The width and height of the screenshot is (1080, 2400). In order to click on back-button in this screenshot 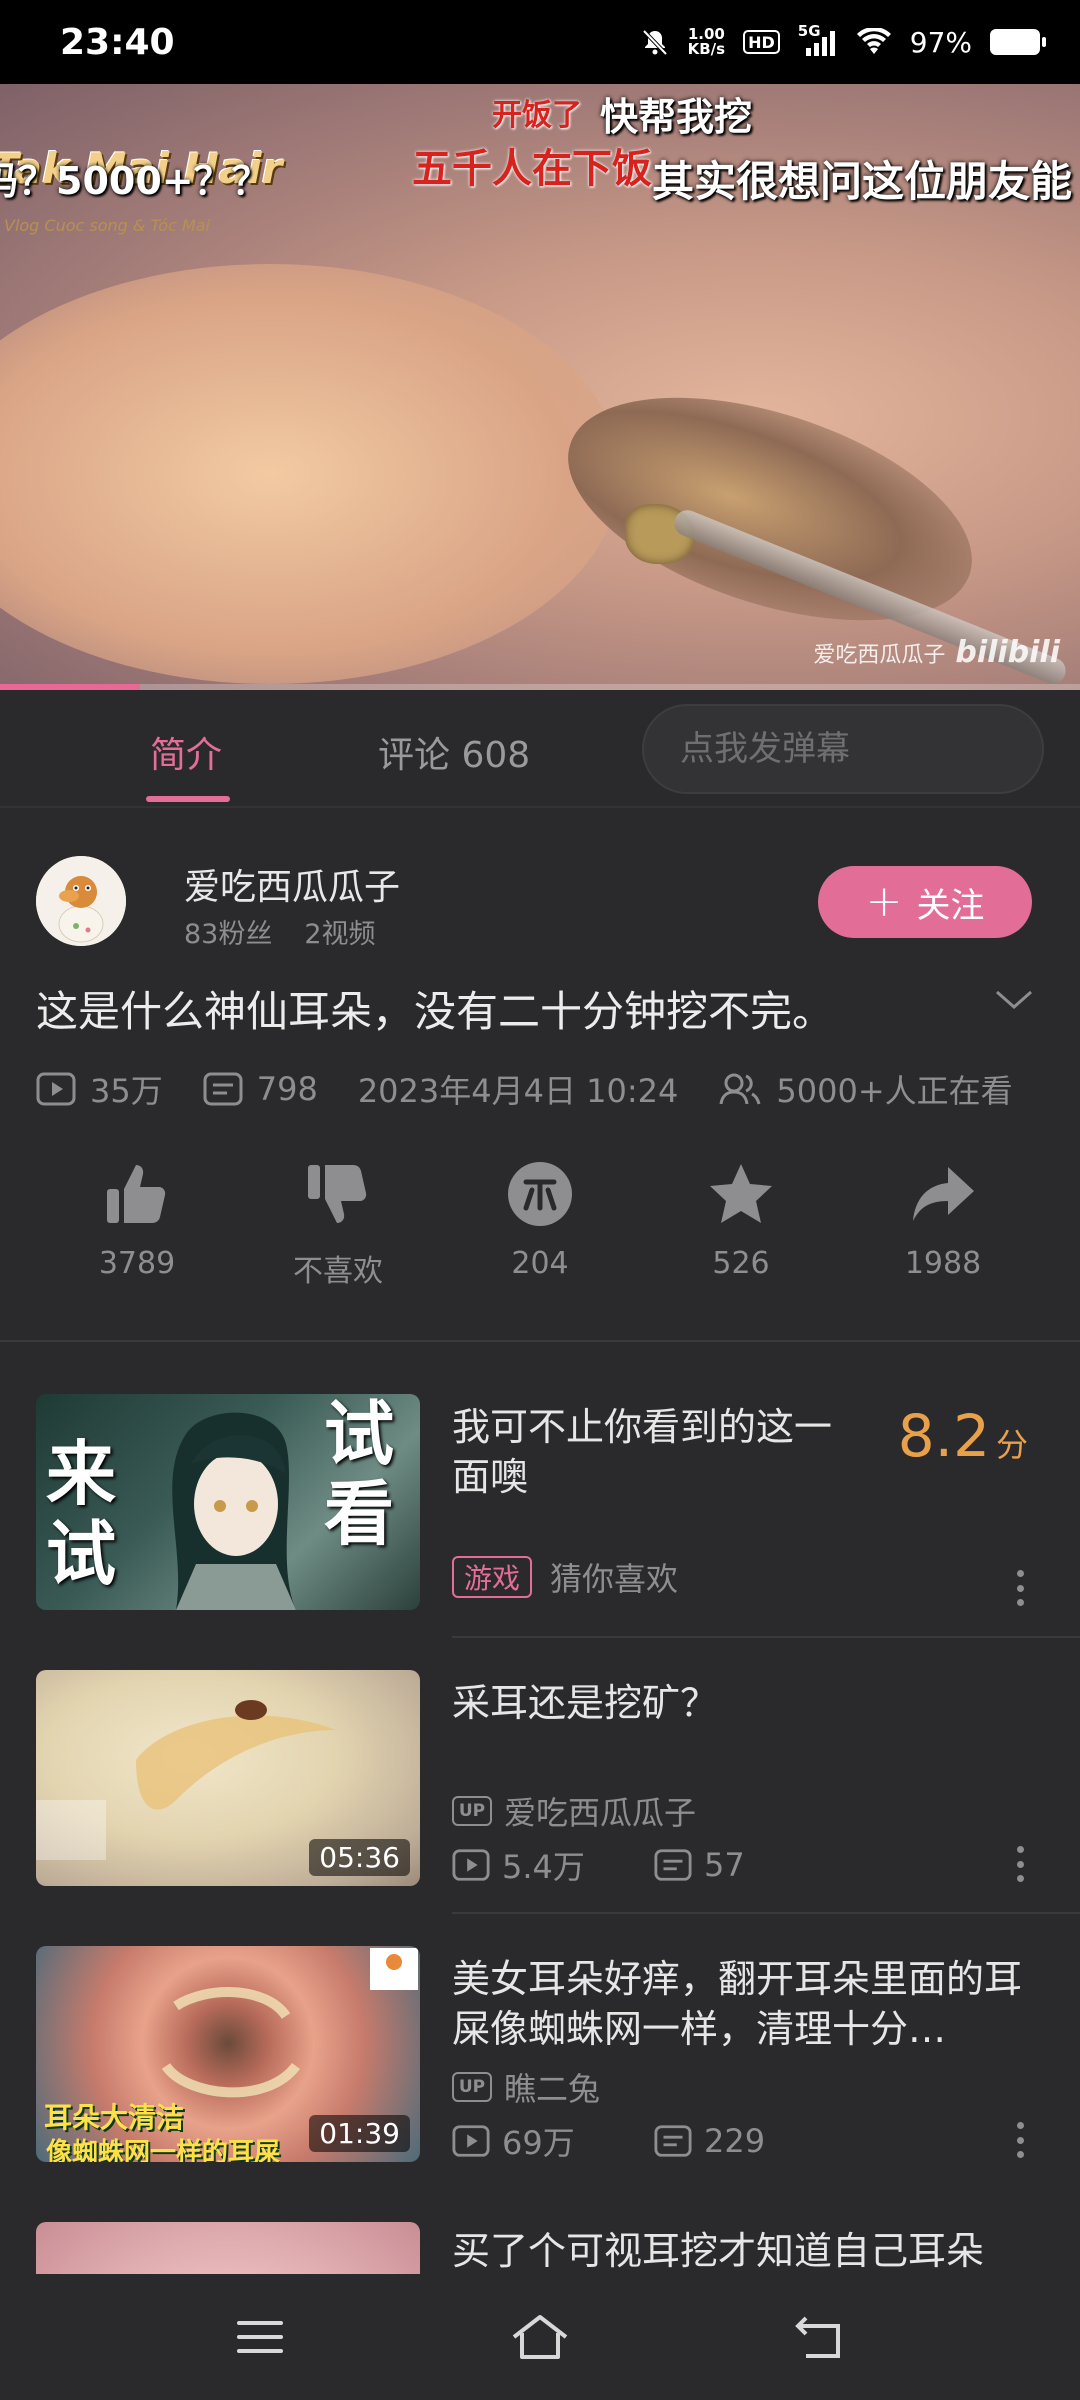, I will do `click(820, 2337)`.